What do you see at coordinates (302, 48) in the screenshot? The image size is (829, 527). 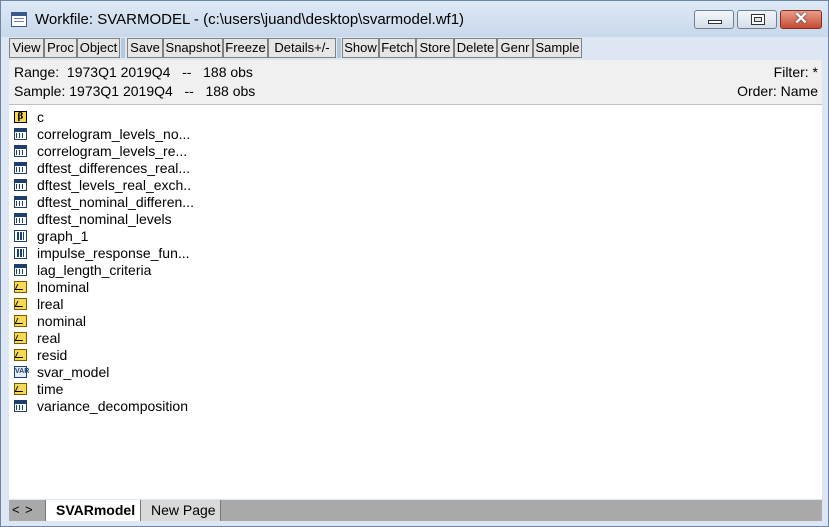 I see `details-button: Details+/-` at bounding box center [302, 48].